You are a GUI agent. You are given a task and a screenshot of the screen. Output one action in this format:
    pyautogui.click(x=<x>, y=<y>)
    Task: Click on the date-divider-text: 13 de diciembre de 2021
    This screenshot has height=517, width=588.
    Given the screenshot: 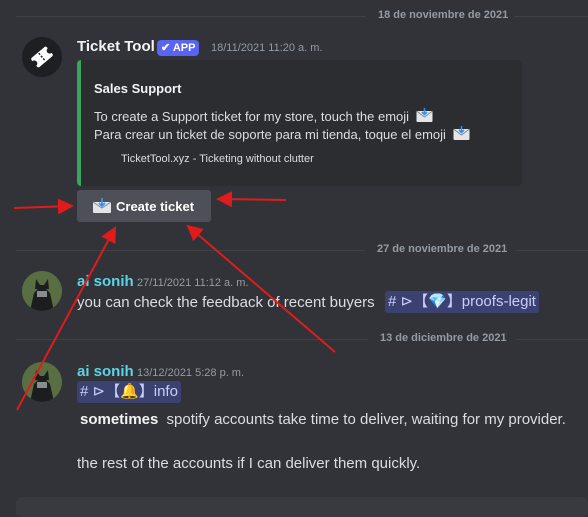 What is the action you would take?
    pyautogui.click(x=443, y=338)
    